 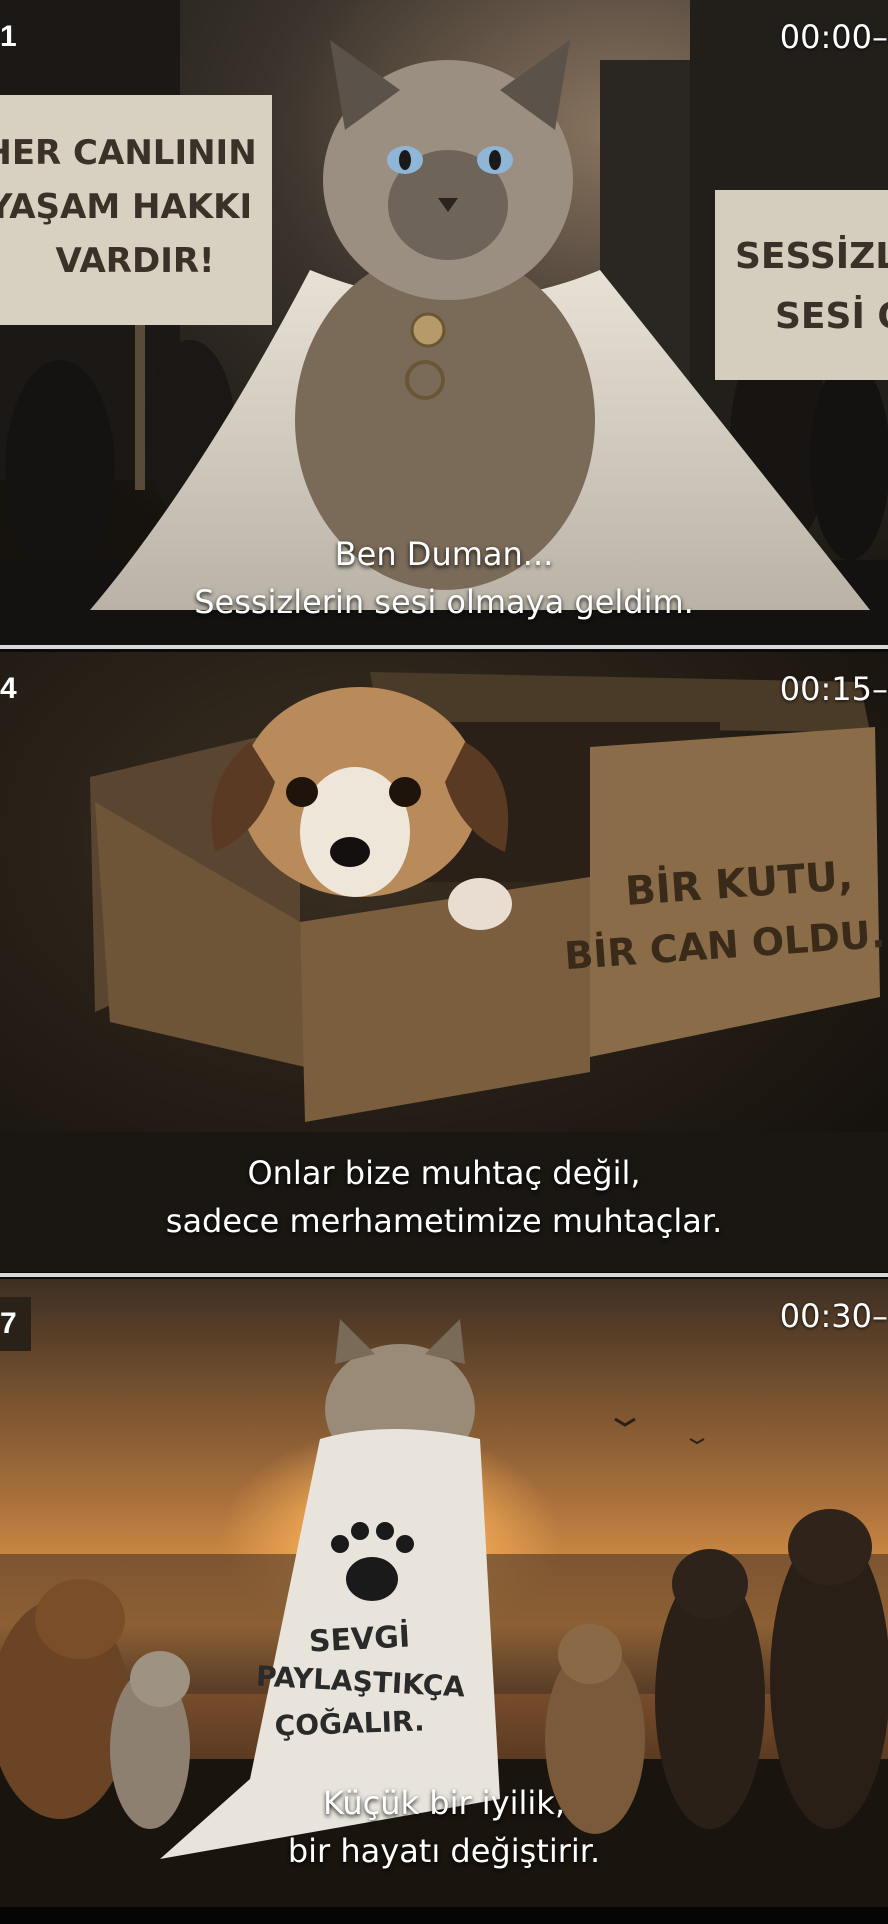 I want to click on sign-left-line-2: YAŞAM HAKKI, so click(x=126, y=207).